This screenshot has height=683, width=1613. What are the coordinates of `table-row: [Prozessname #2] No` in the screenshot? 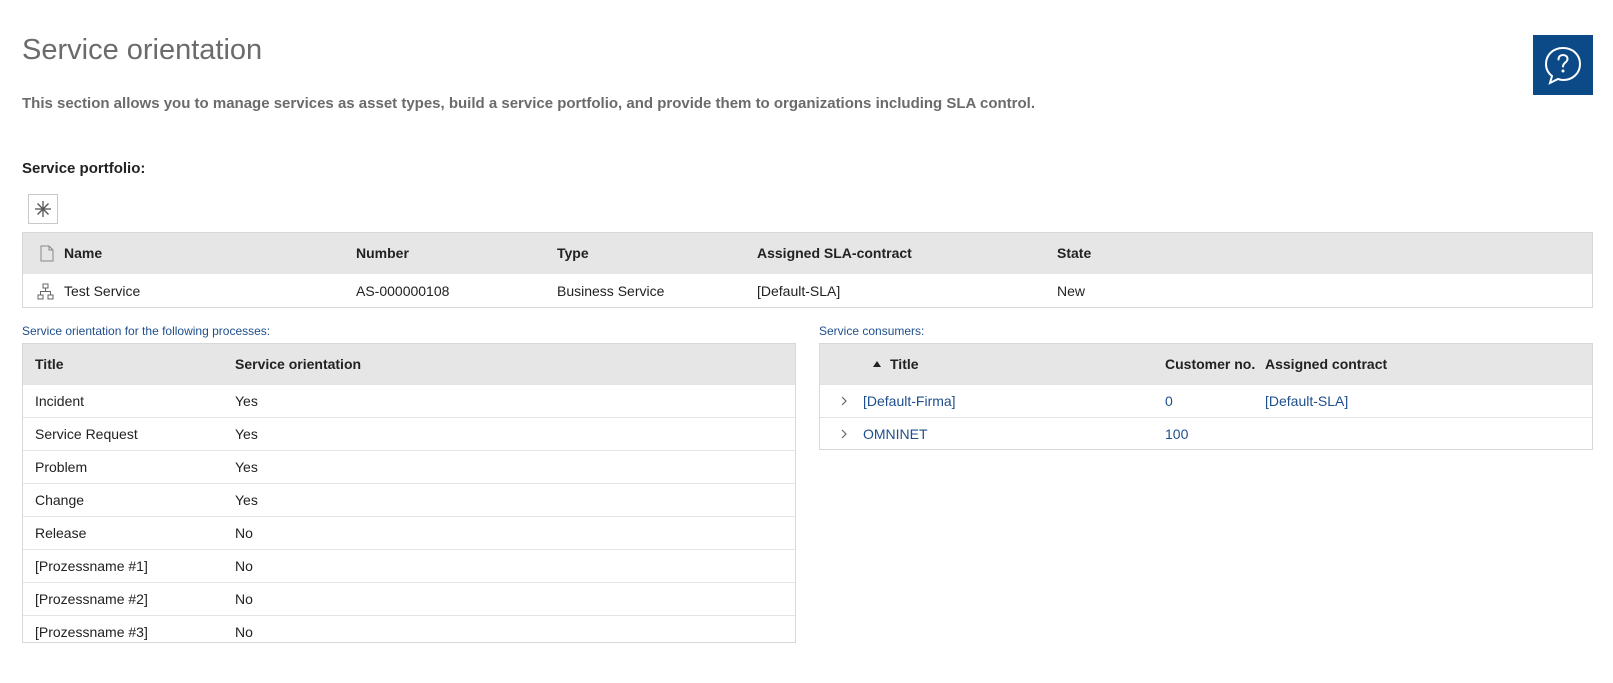 It's located at (409, 598).